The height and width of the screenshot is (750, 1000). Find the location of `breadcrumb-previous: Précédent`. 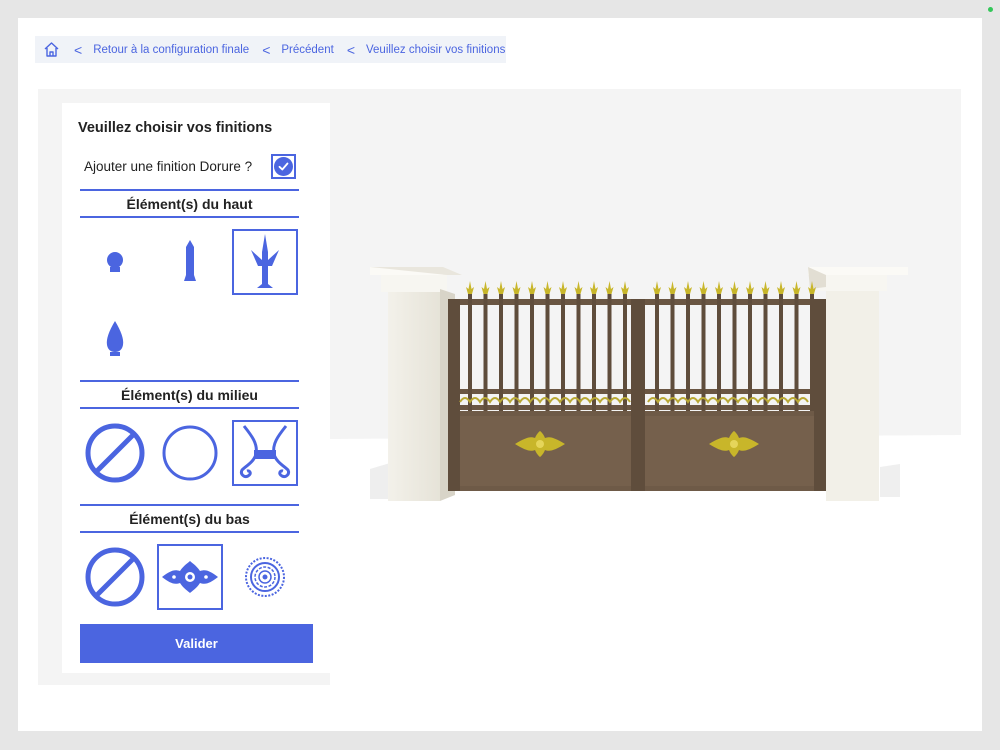

breadcrumb-previous: Précédent is located at coordinates (307, 50).